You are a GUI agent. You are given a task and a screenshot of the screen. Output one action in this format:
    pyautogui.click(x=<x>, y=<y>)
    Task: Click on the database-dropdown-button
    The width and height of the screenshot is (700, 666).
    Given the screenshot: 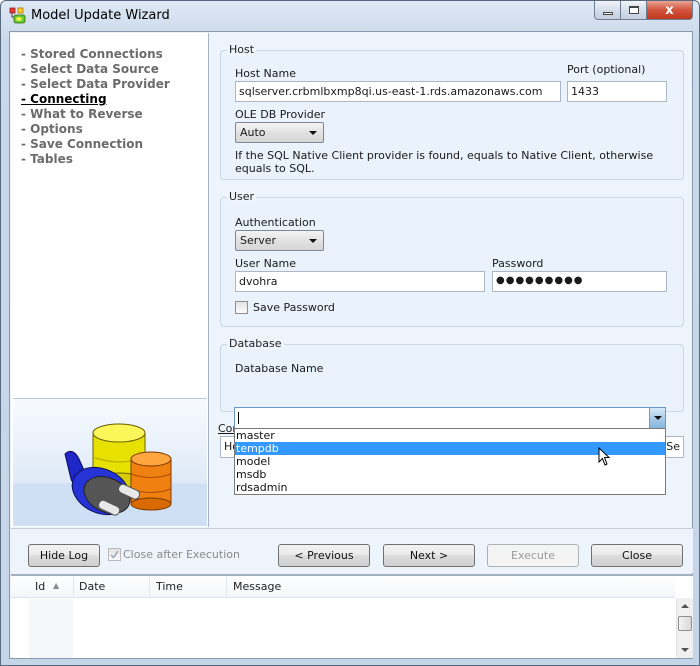 What is the action you would take?
    pyautogui.click(x=657, y=418)
    